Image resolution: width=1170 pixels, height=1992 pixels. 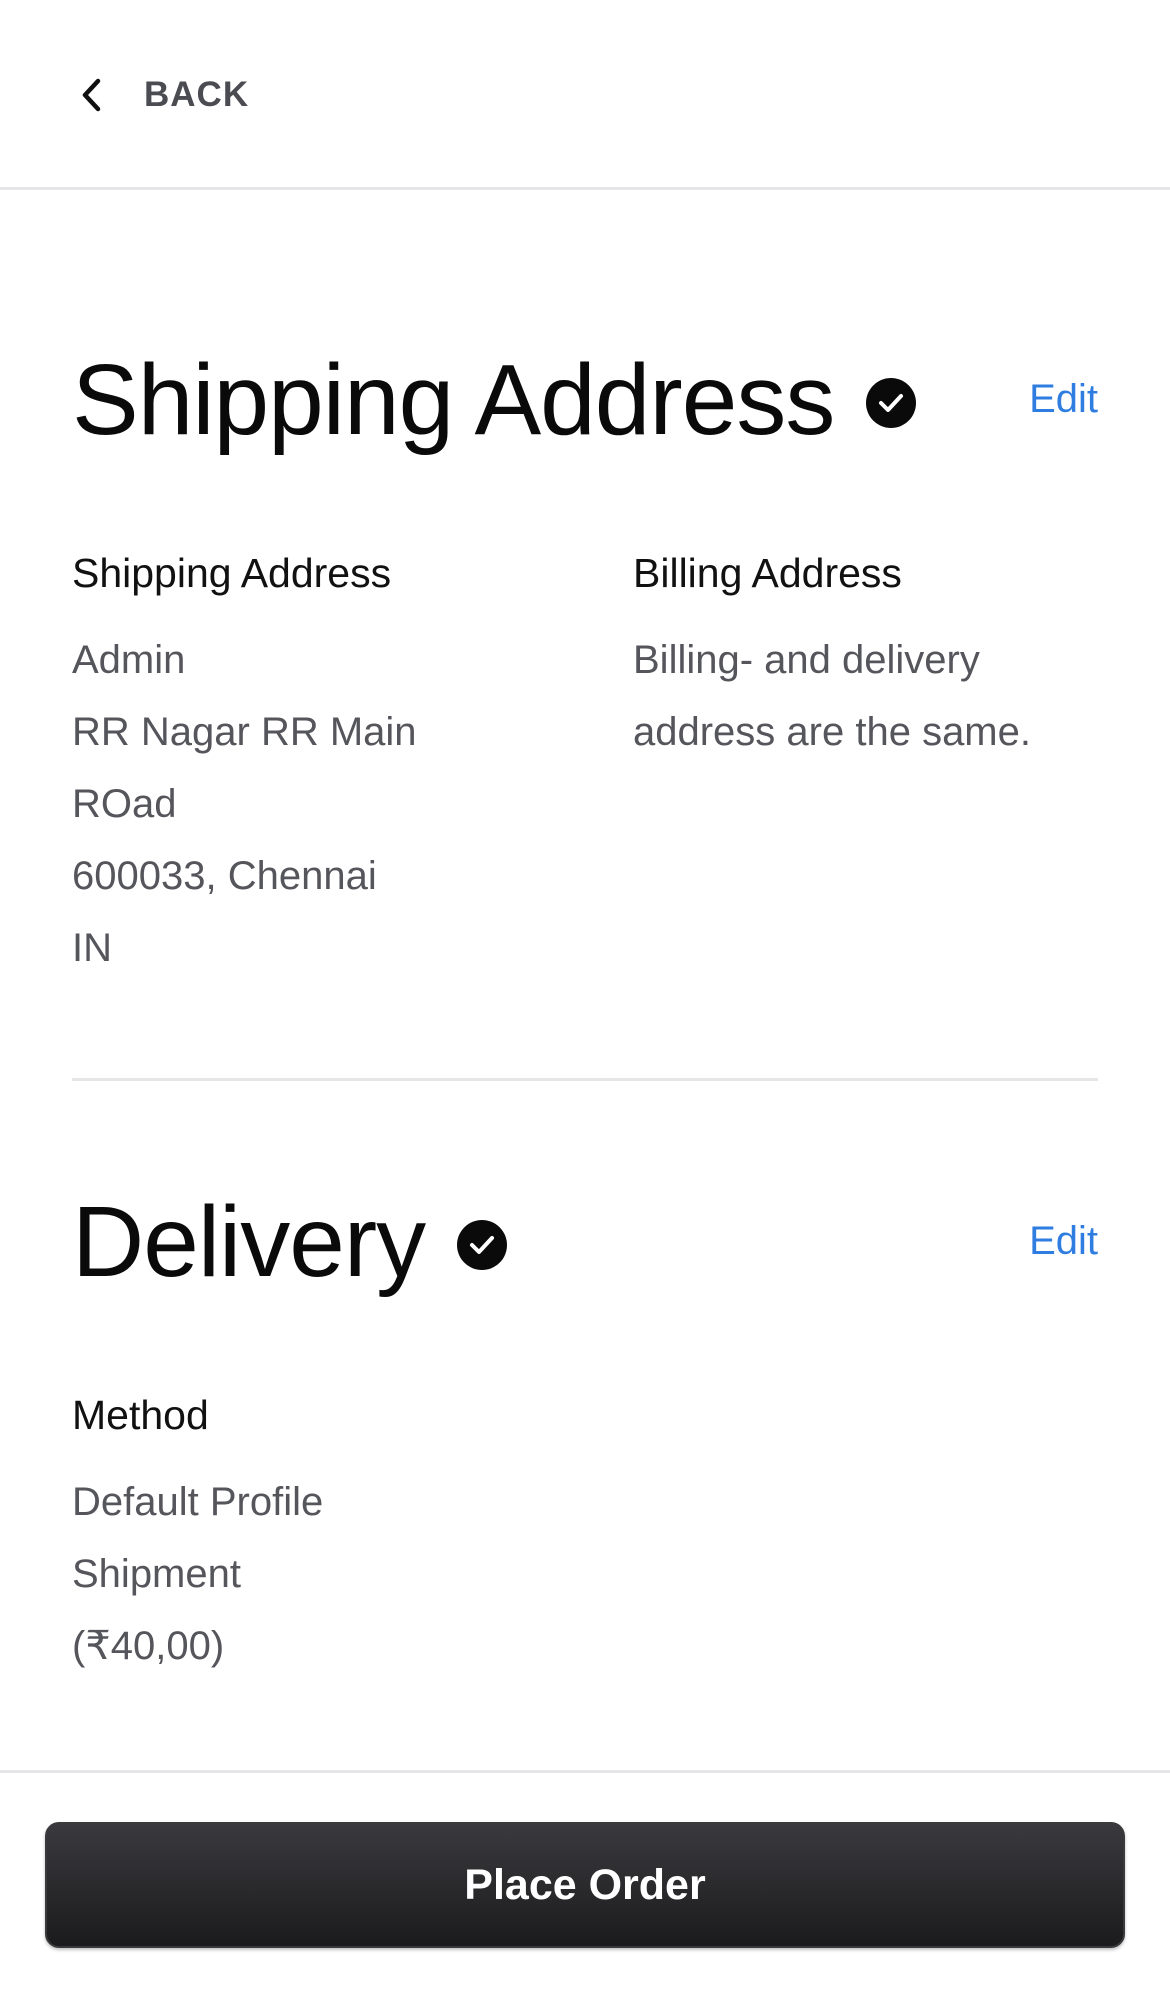 I want to click on shipping-address-heading: Shipping Address, so click(x=232, y=573).